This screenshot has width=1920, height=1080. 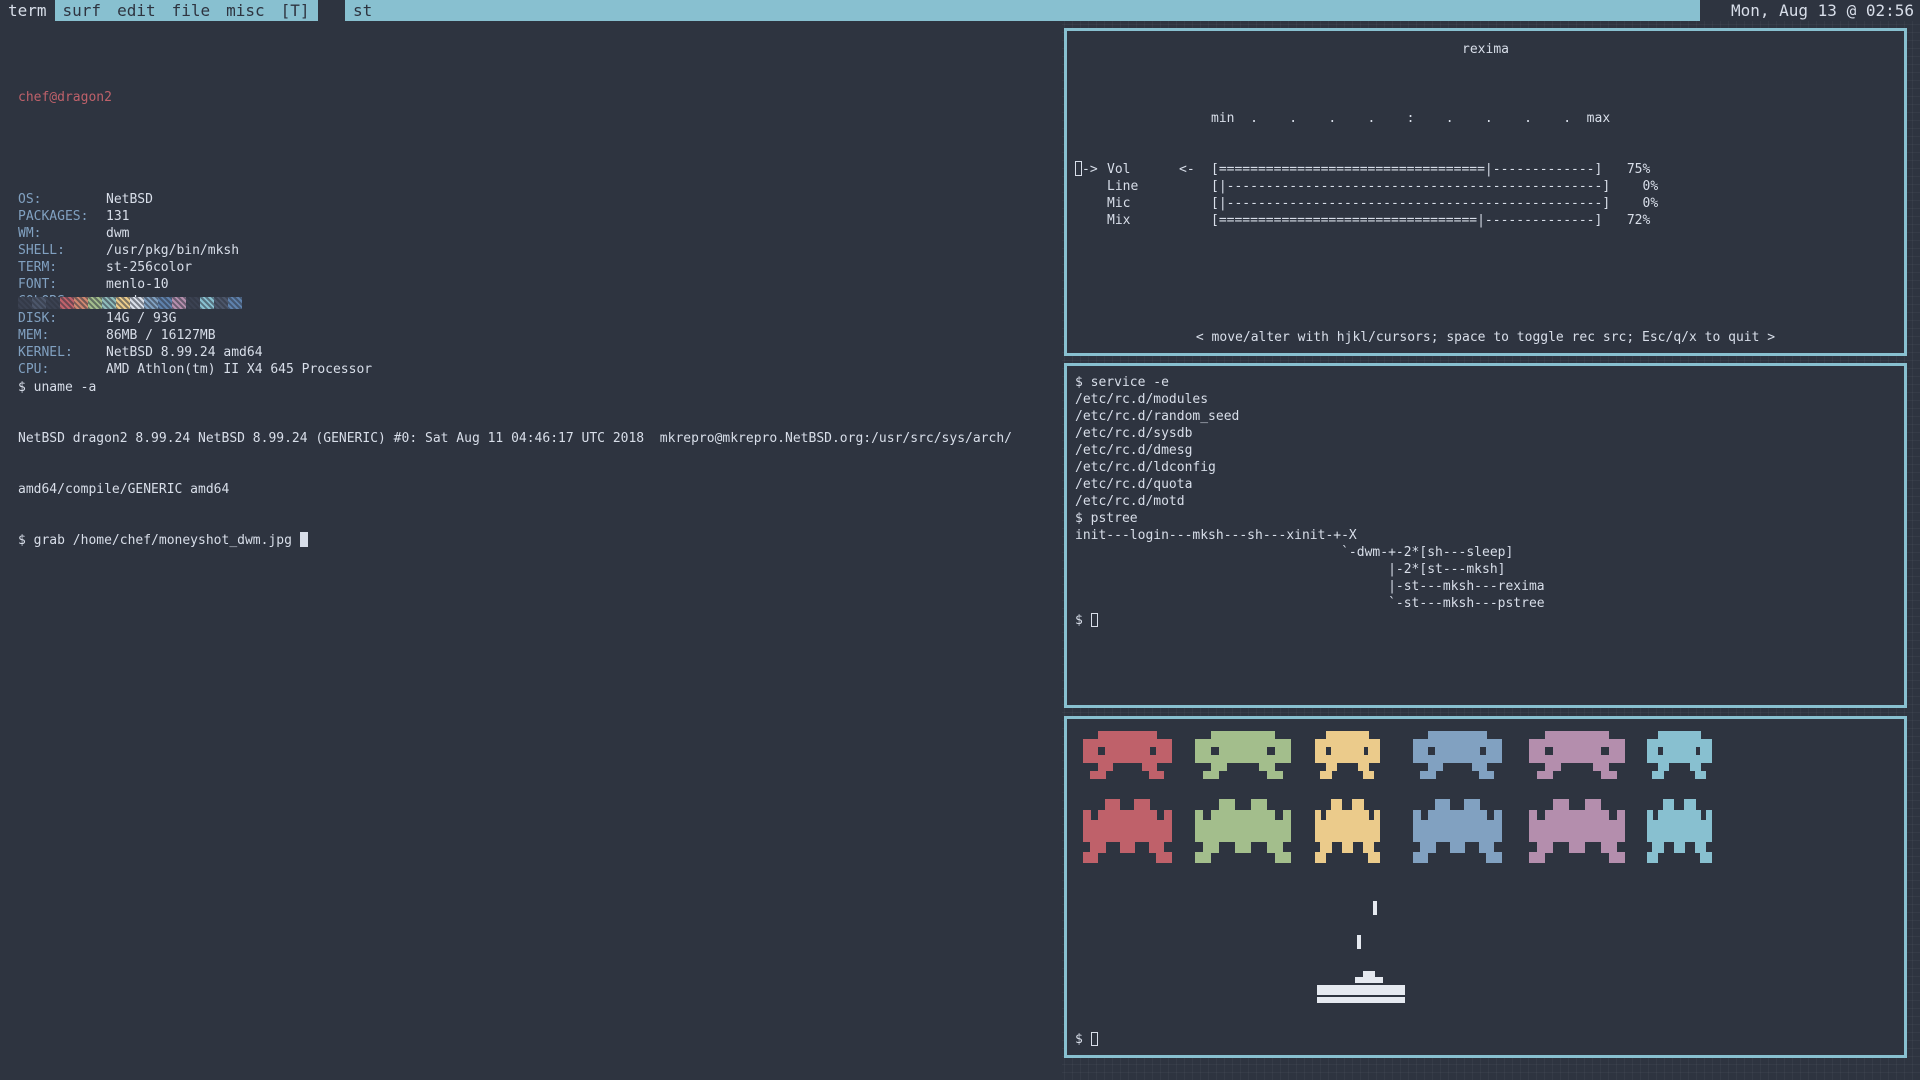 What do you see at coordinates (195, 199) in the screenshot?
I see `sysinfo-row: OS: NetBSD` at bounding box center [195, 199].